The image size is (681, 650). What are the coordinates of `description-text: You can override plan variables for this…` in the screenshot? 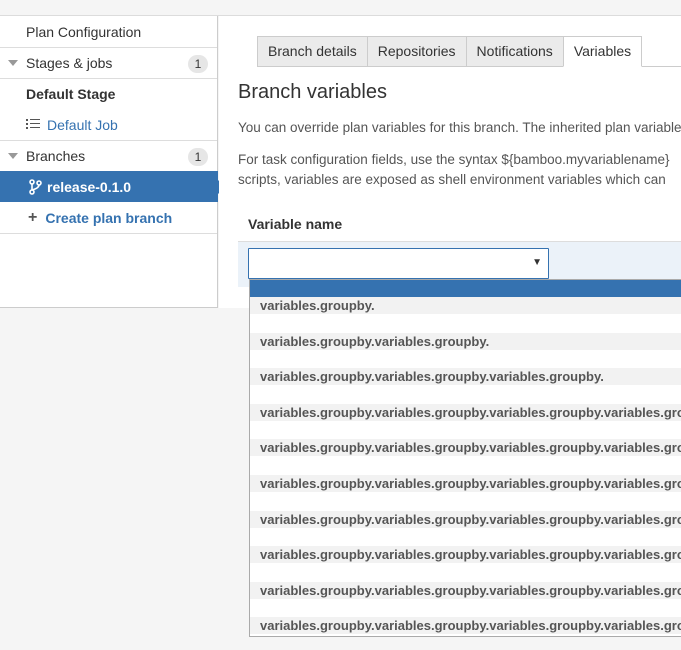 It's located at (459, 127).